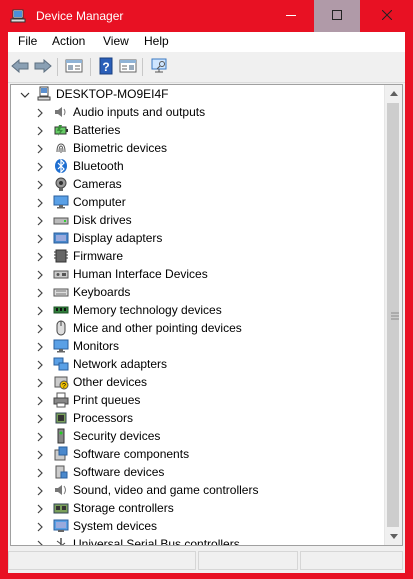 The image size is (413, 579). I want to click on menu-action: Action, so click(68, 41).